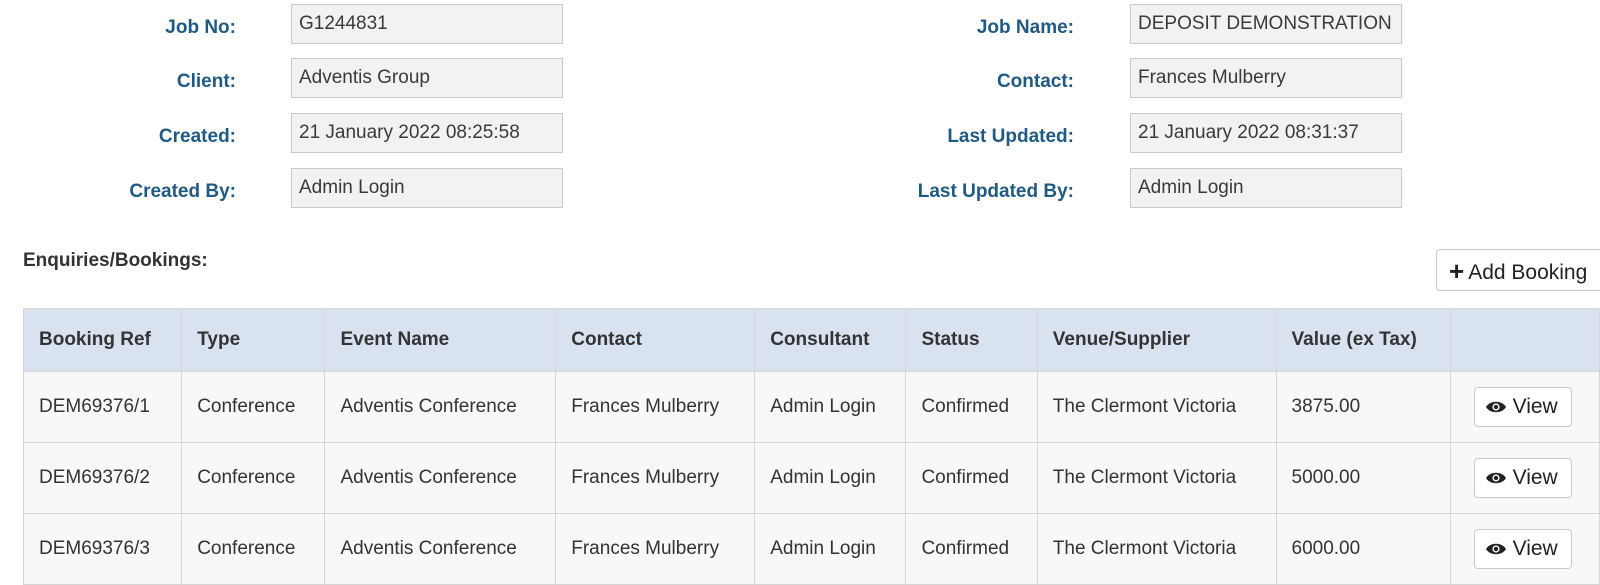 The height and width of the screenshot is (585, 1600). I want to click on created-by-field: Admin Login, so click(427, 188).